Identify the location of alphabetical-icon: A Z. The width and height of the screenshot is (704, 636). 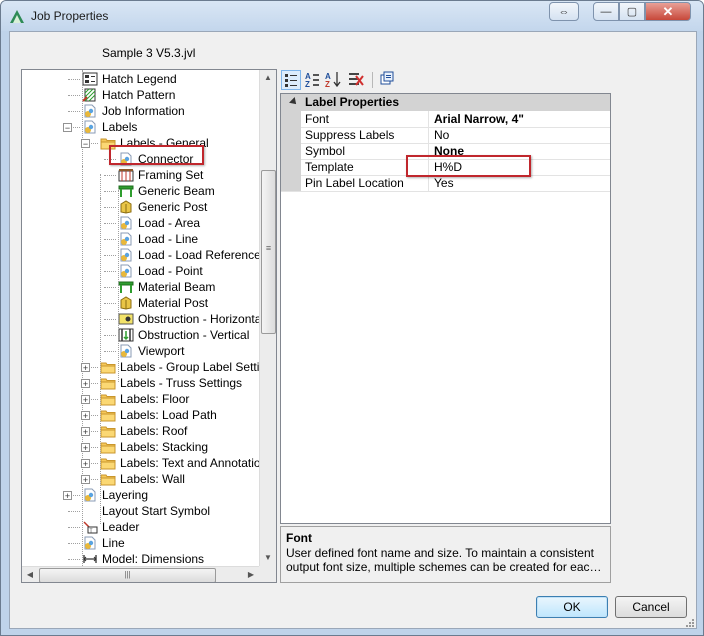
(312, 80).